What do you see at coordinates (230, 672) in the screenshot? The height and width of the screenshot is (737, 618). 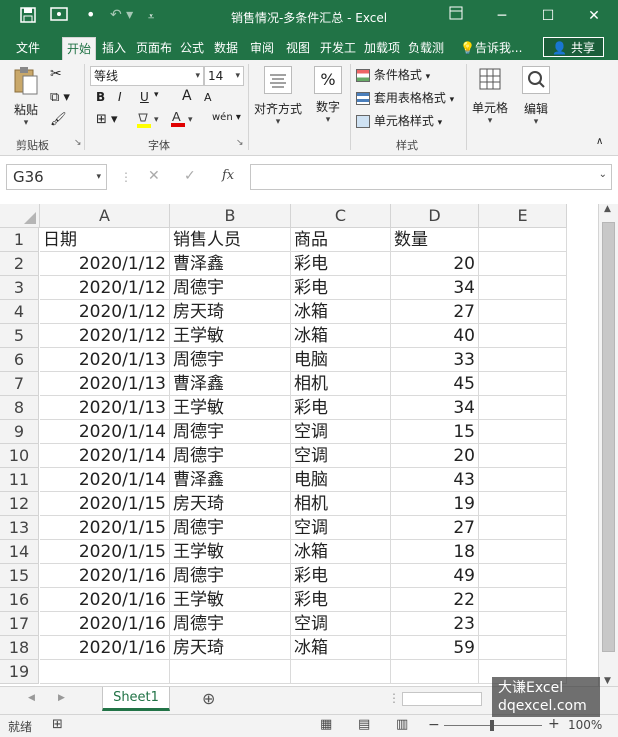 I see `cell-b19` at bounding box center [230, 672].